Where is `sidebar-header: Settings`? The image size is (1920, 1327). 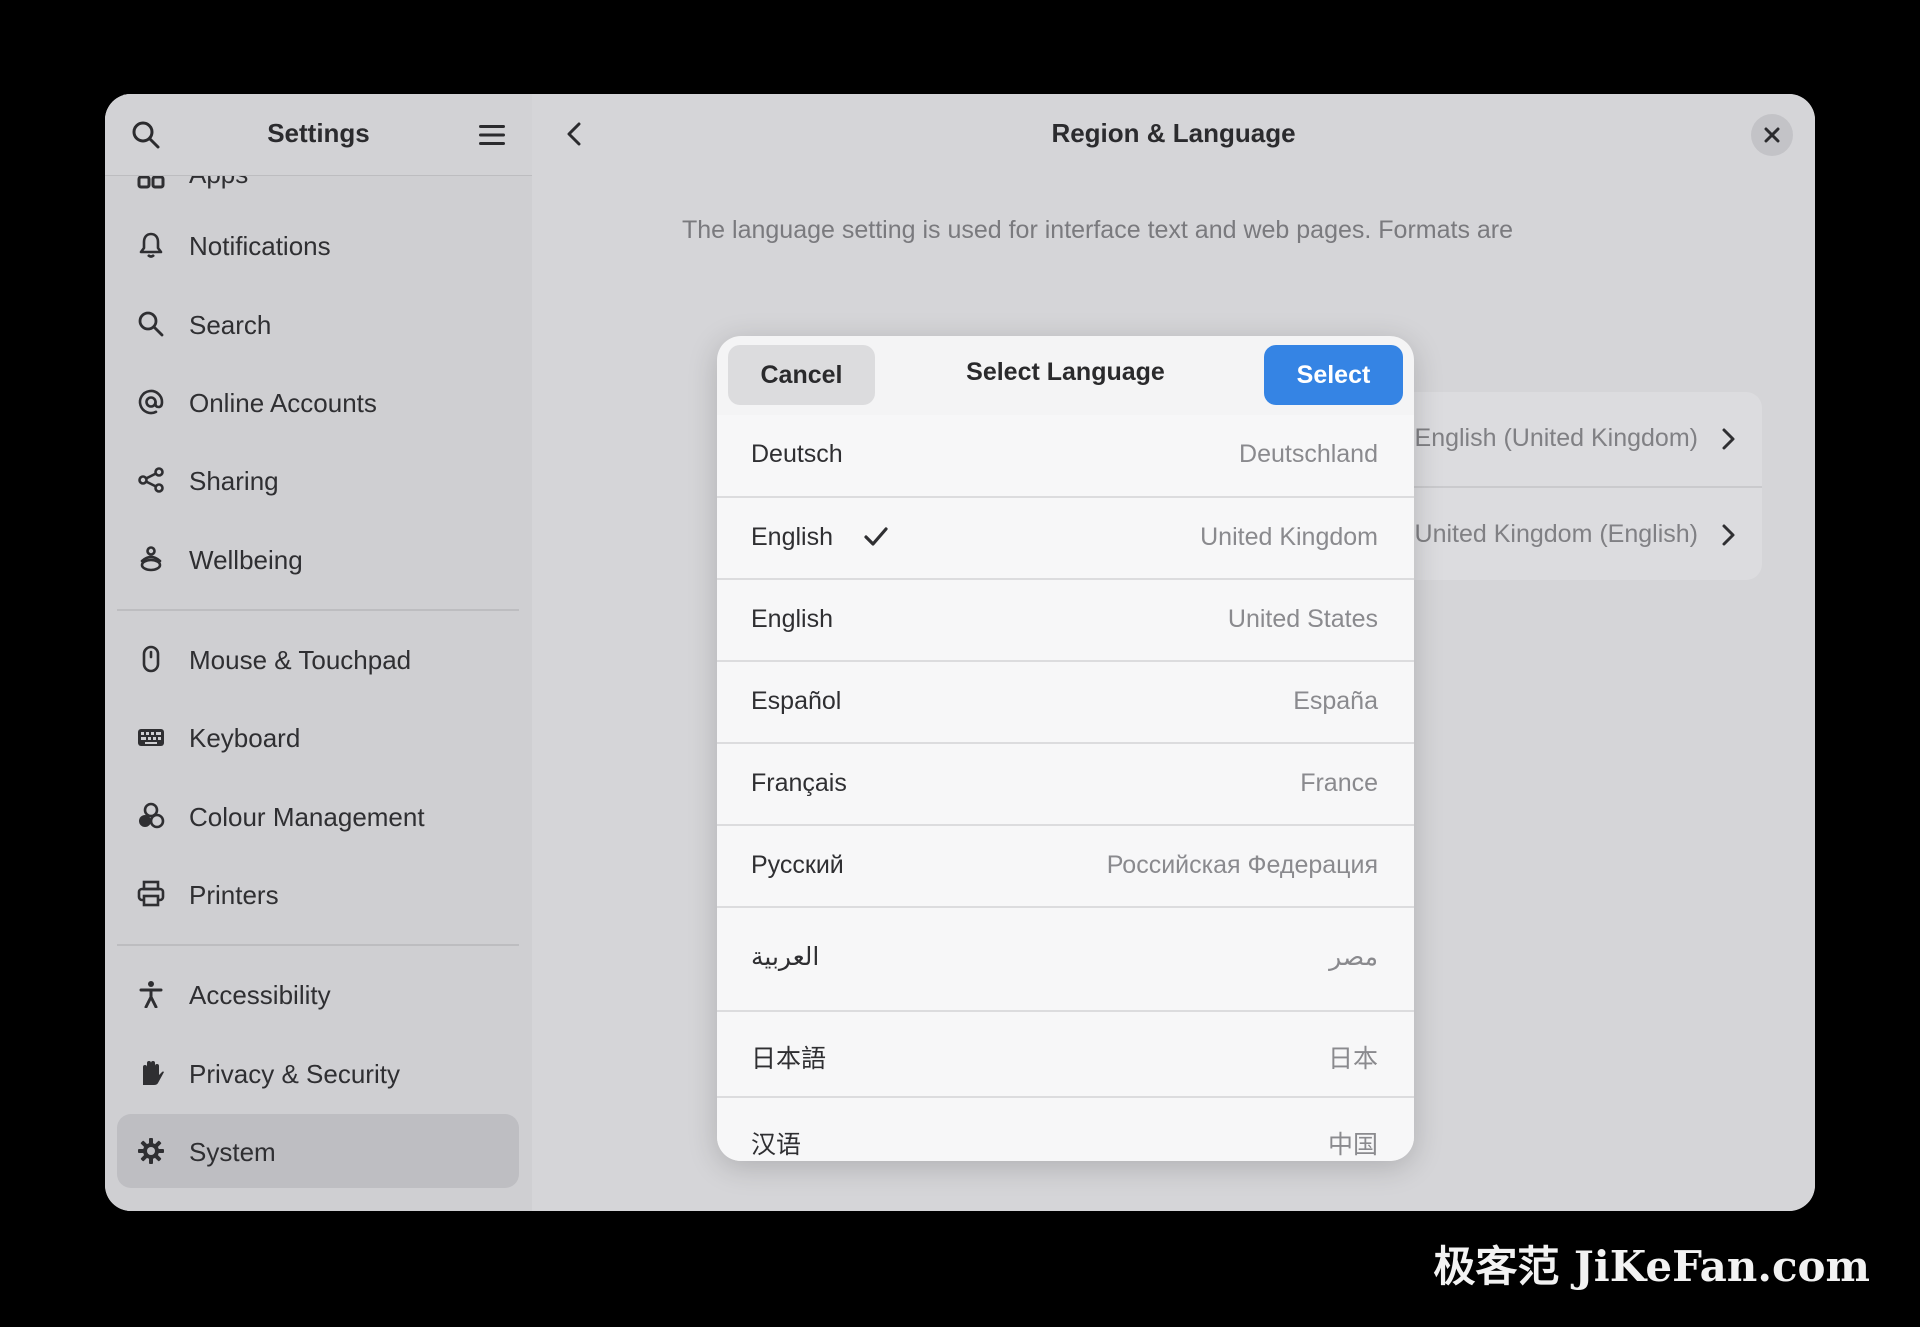 sidebar-header: Settings is located at coordinates (318, 135).